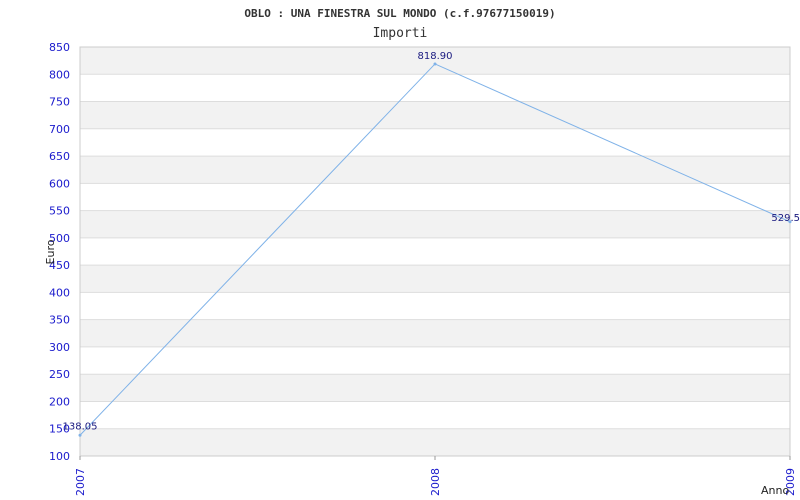 The width and height of the screenshot is (800, 500). Describe the element at coordinates (59, 211) in the screenshot. I see `y-tick-label: 550` at that location.